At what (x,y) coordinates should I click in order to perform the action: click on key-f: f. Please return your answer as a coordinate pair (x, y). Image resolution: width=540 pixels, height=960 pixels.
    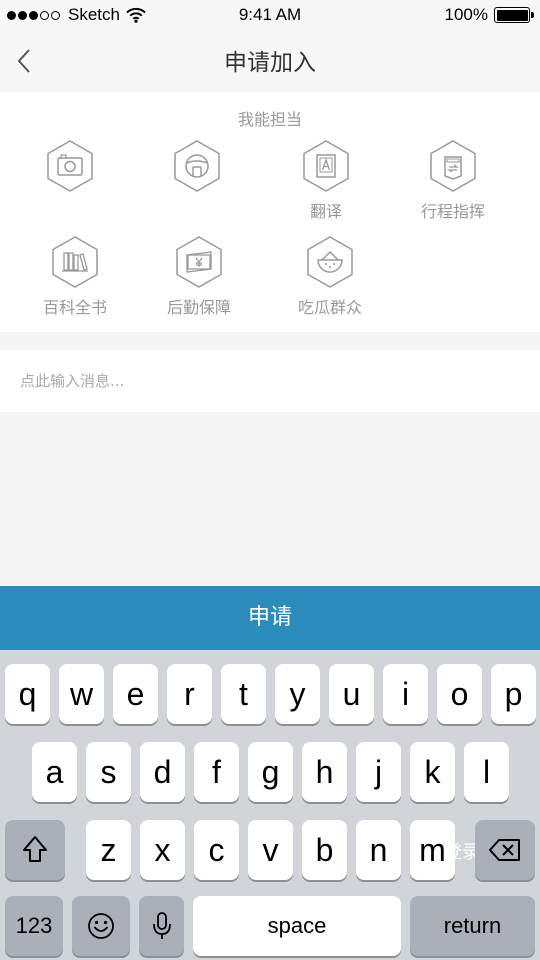
    Looking at the image, I should click on (216, 772).